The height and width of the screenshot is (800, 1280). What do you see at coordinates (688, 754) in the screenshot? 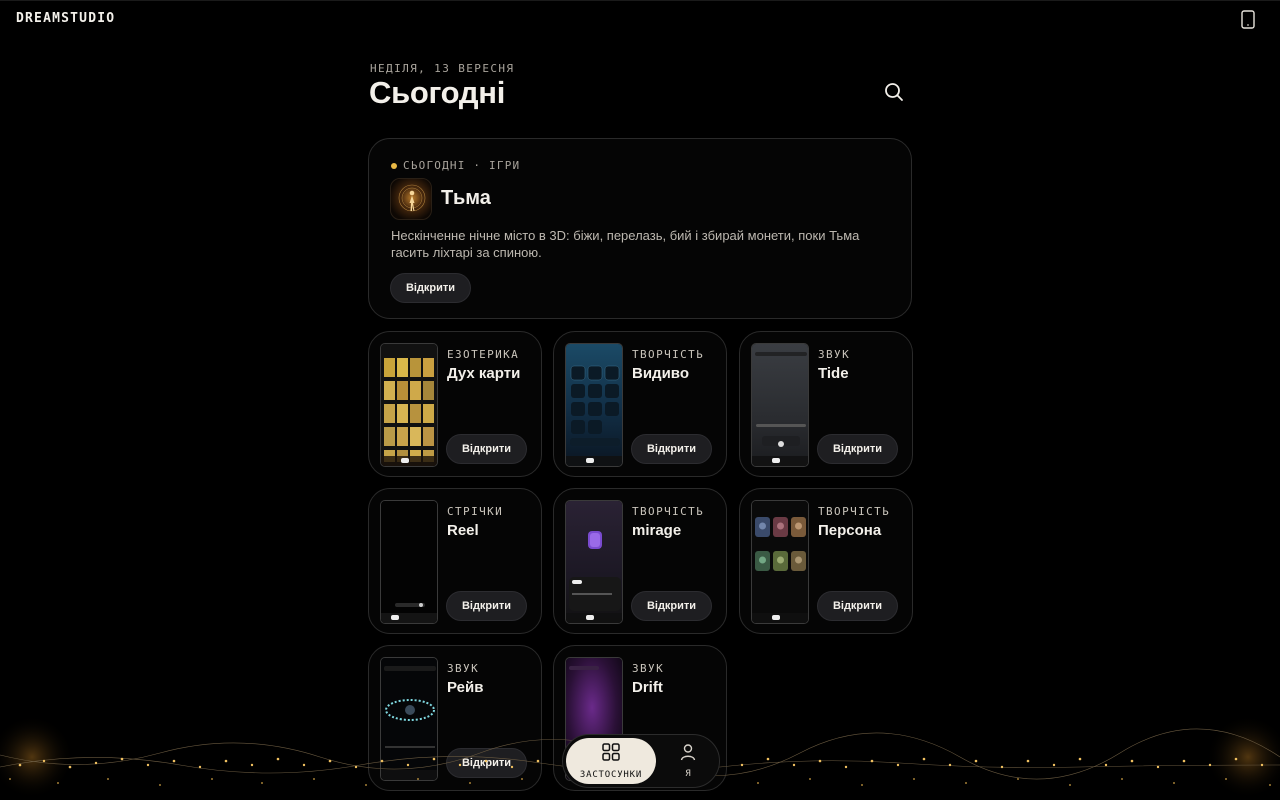
I see `person-icon` at bounding box center [688, 754].